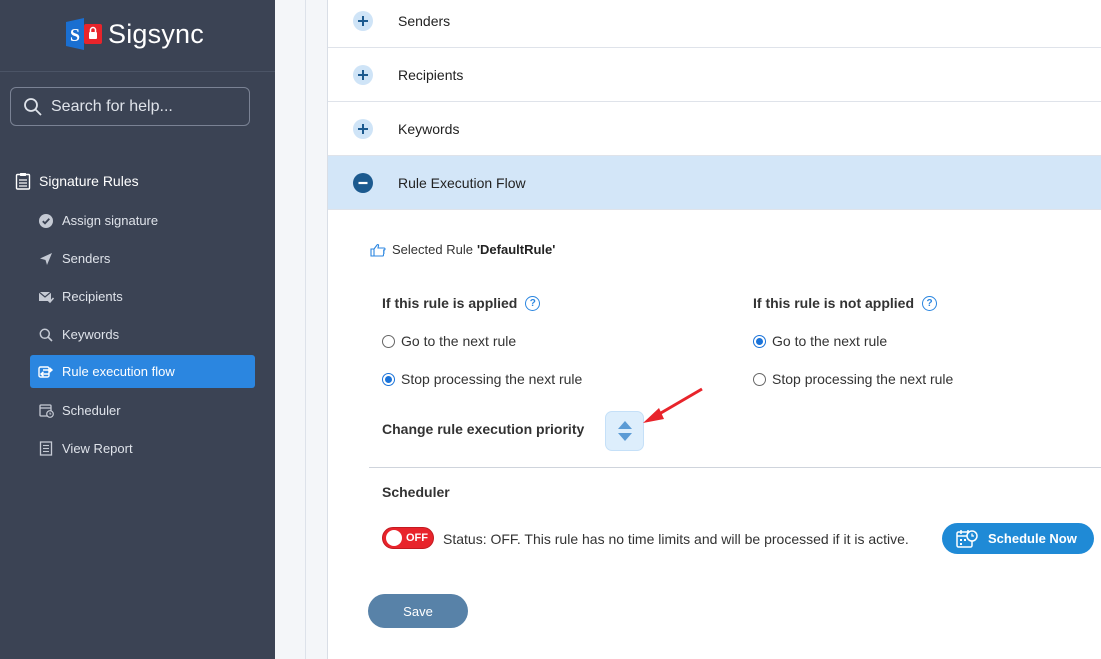  I want to click on mail-check-icon, so click(46, 297).